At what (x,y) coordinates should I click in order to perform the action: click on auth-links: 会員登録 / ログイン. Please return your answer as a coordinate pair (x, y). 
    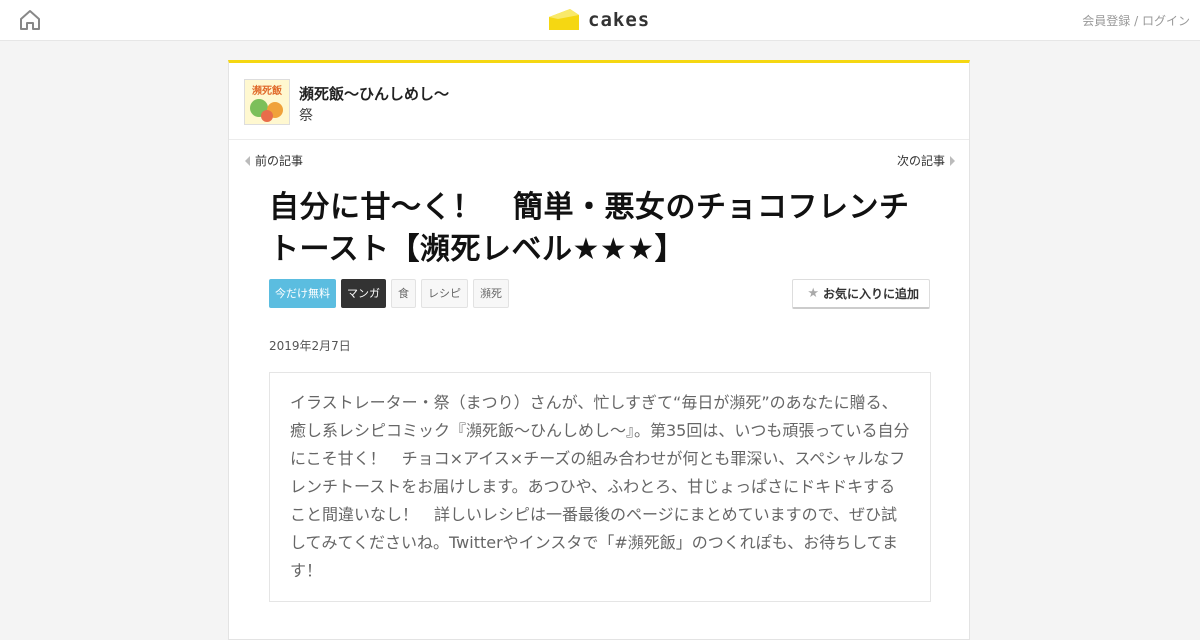
    Looking at the image, I should click on (1136, 20).